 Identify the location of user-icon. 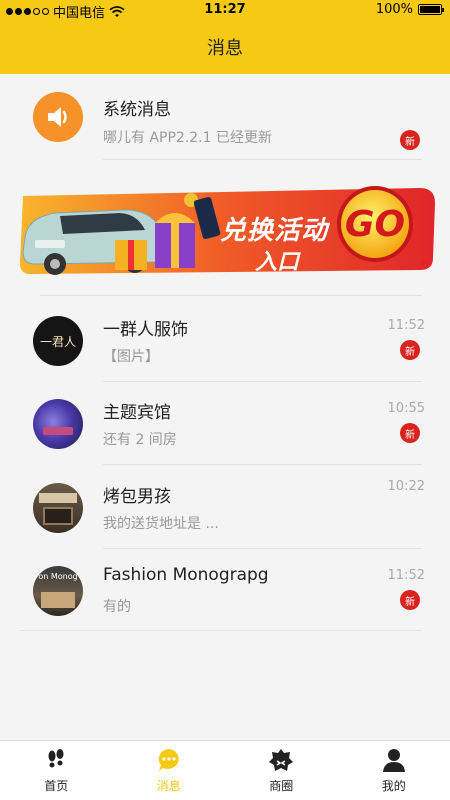
(394, 760).